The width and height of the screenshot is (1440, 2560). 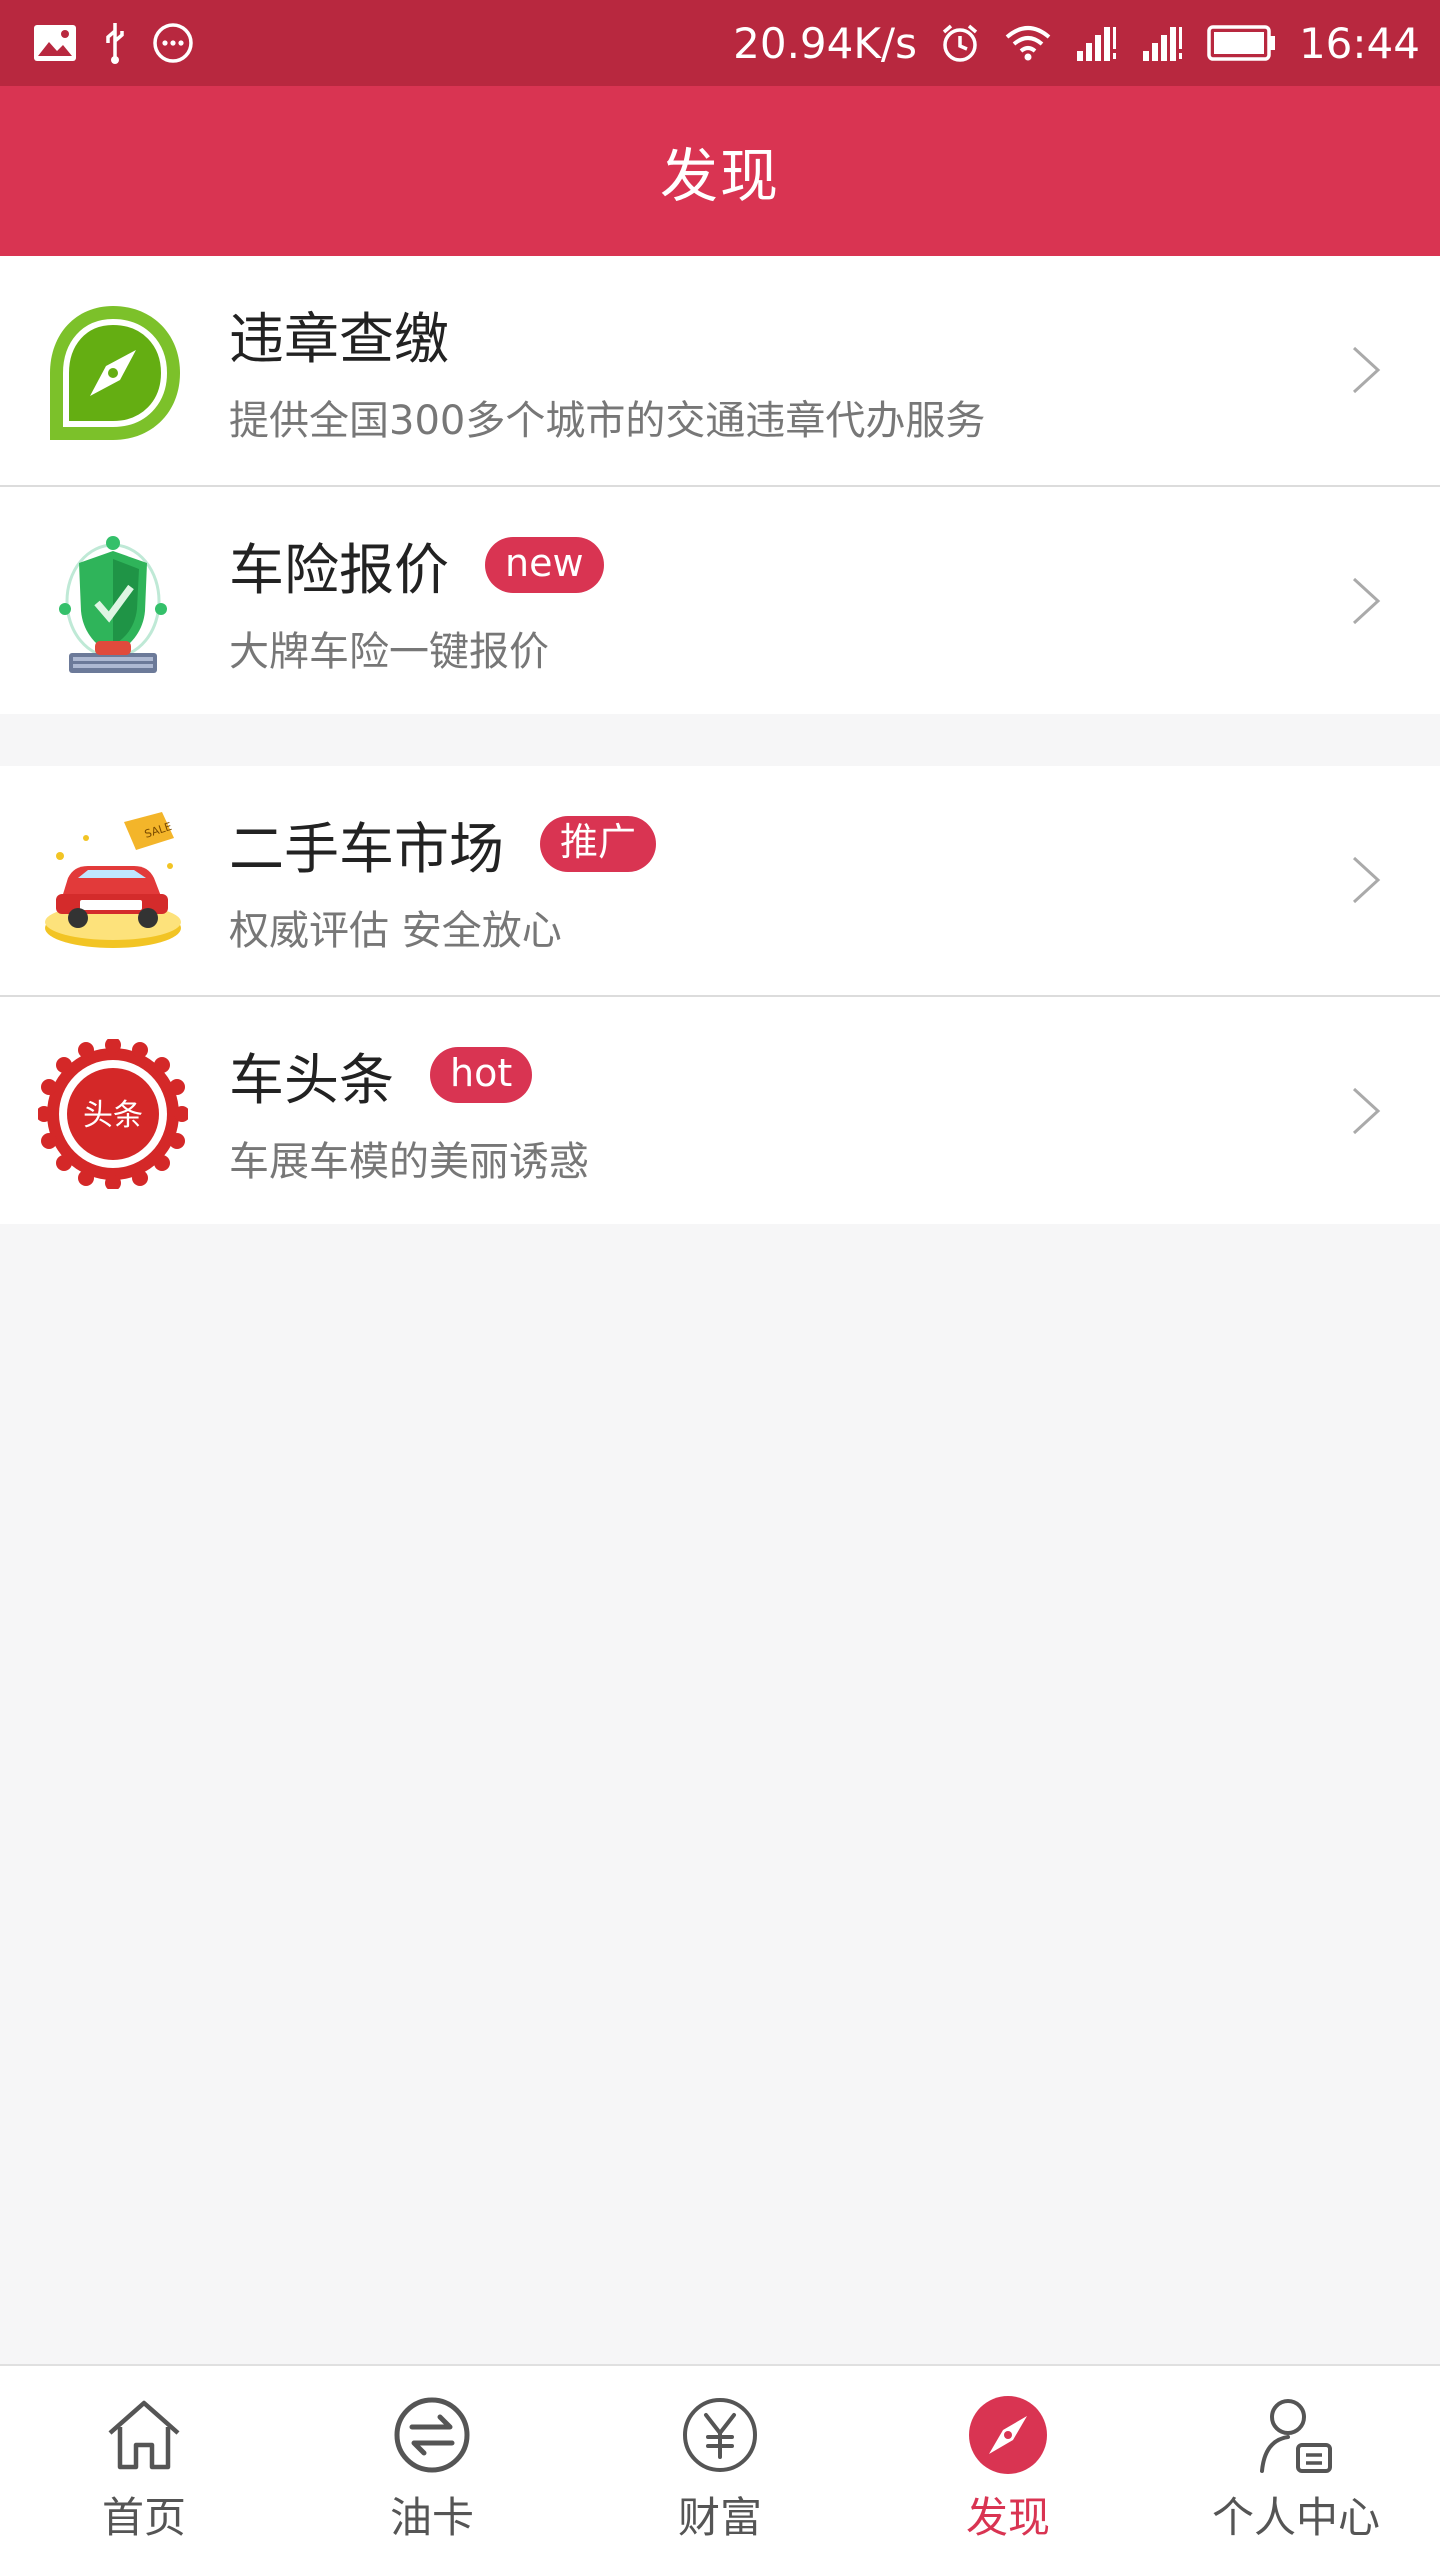 I want to click on tab-home: 首页, so click(x=144, y=2463).